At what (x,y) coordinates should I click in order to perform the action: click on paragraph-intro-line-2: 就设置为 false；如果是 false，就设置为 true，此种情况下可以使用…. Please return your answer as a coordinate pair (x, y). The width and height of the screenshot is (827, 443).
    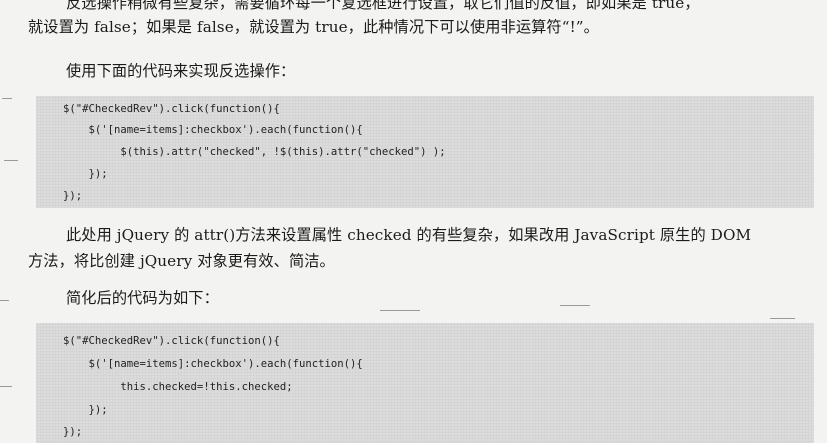
    Looking at the image, I should click on (313, 27).